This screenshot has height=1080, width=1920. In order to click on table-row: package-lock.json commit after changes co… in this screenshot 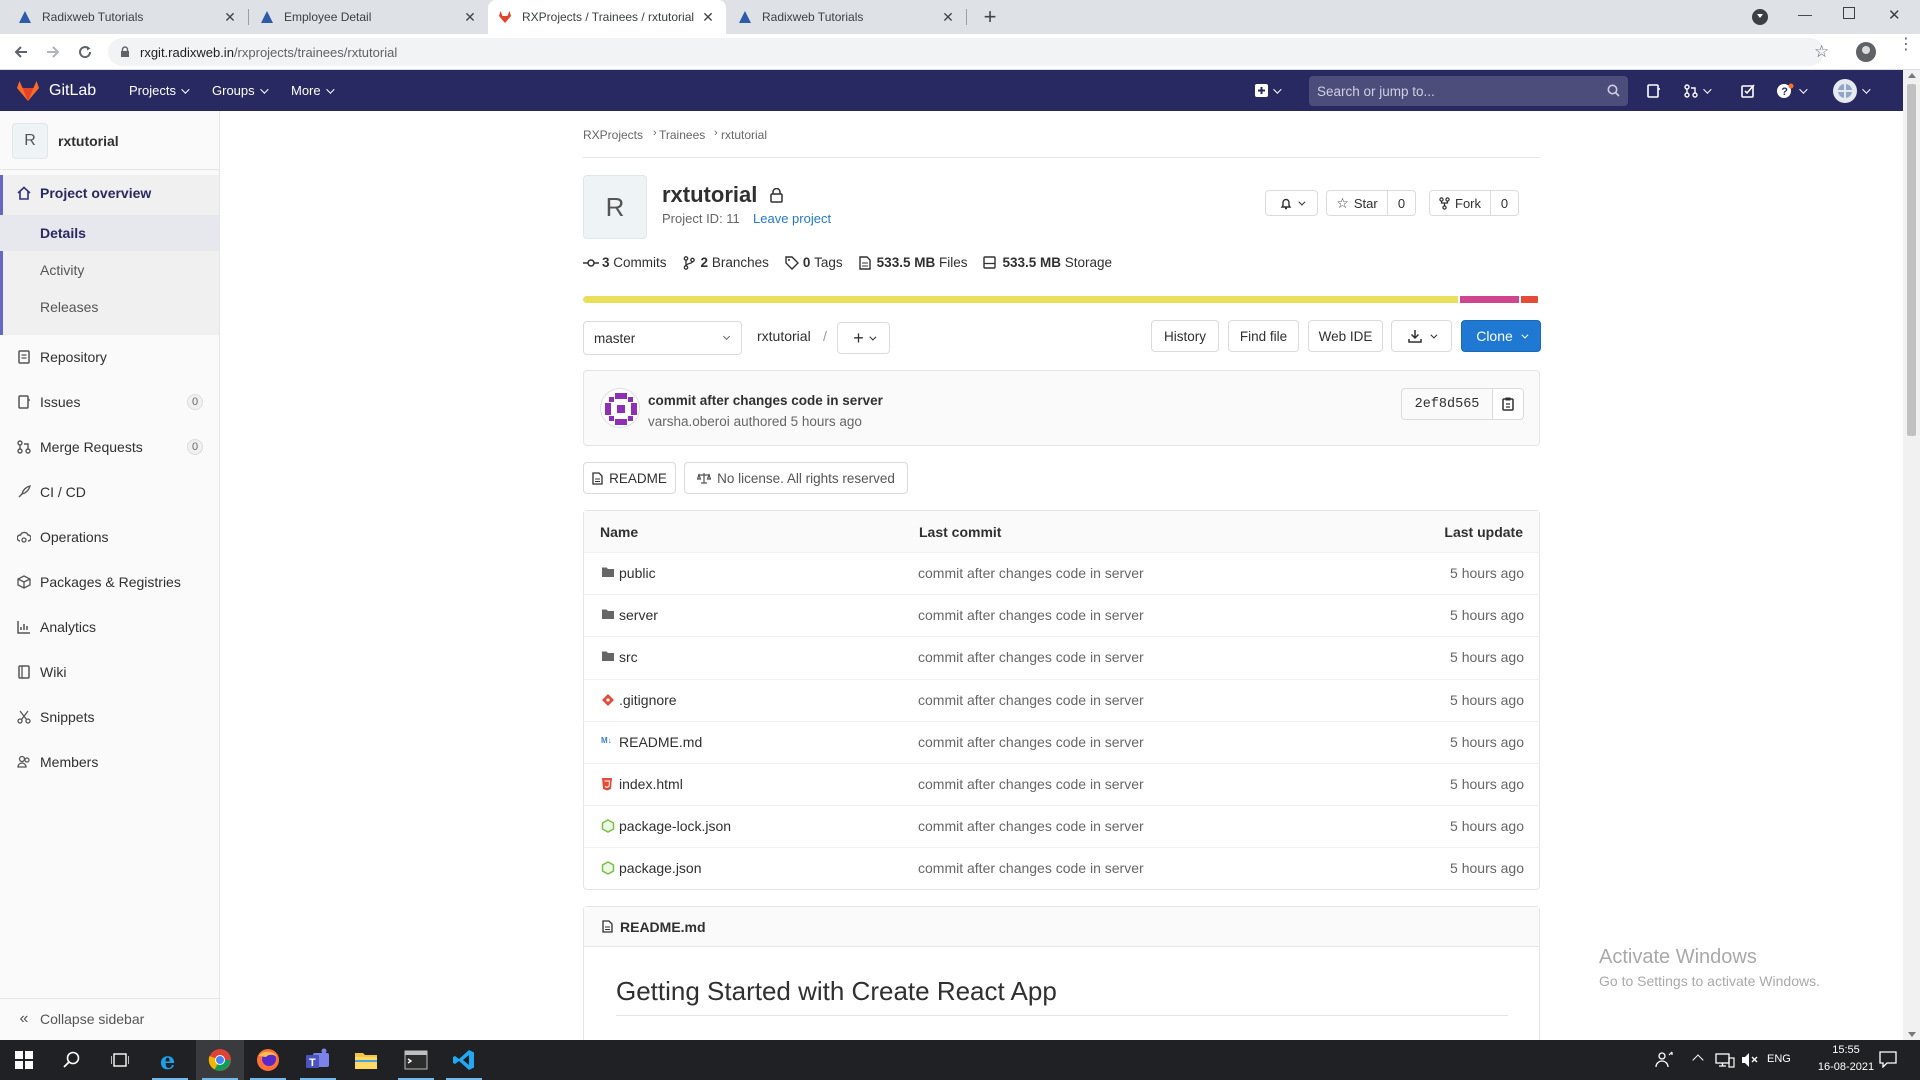, I will do `click(1061, 826)`.